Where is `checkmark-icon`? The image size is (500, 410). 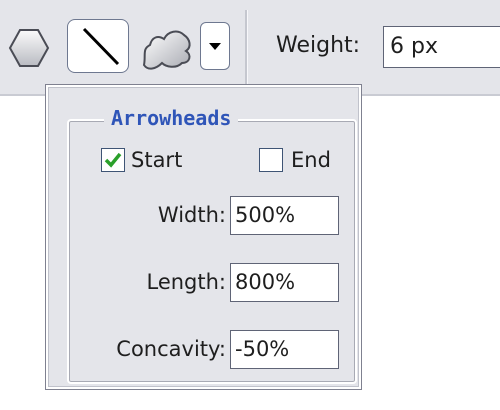 checkmark-icon is located at coordinates (113, 160).